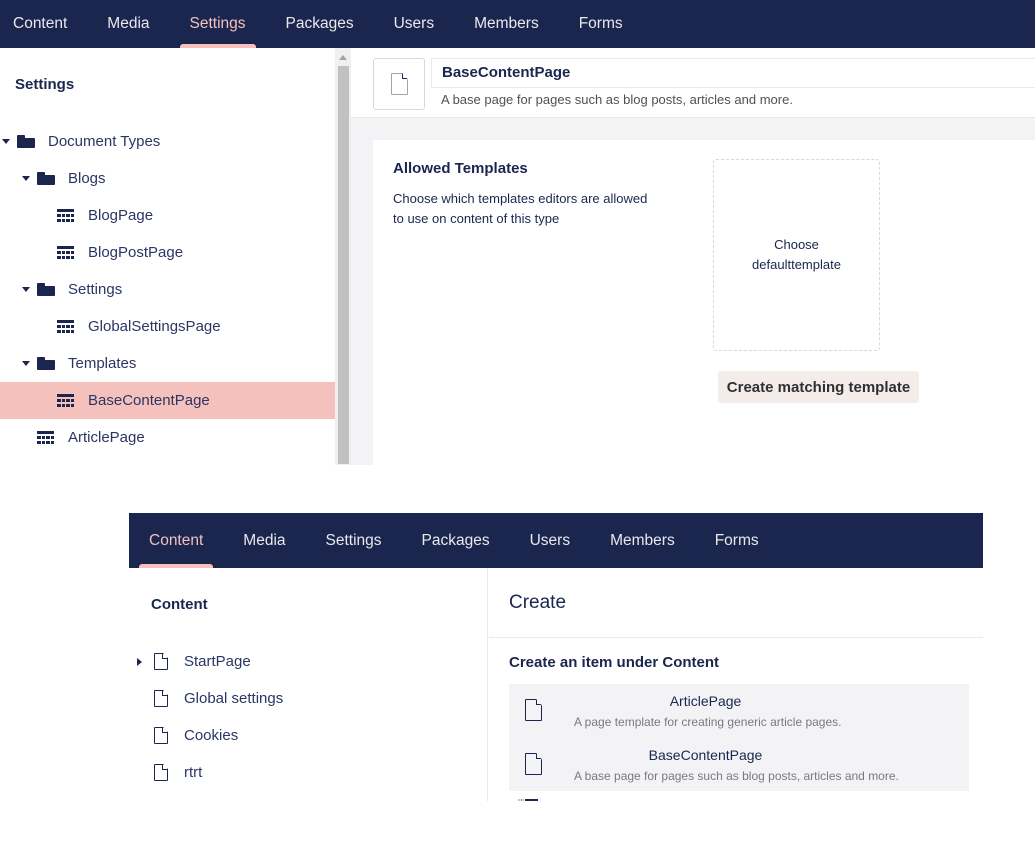 Image resolution: width=1035 pixels, height=862 pixels. What do you see at coordinates (154, 326) in the screenshot?
I see `tree-item-label: GlobalSettingsPage` at bounding box center [154, 326].